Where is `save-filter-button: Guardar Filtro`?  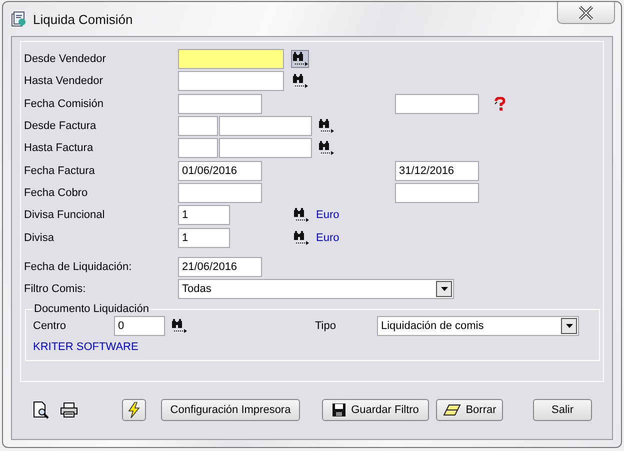 save-filter-button: Guardar Filtro is located at coordinates (375, 410).